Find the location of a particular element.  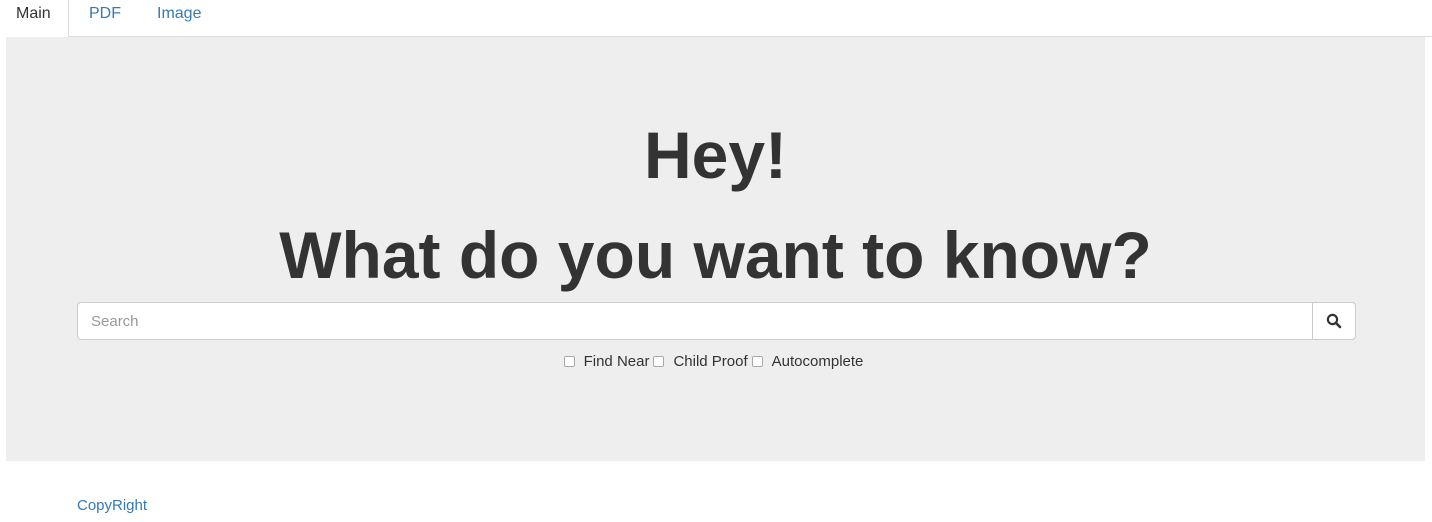

search-options: Find Near Child Proof Autocomplete is located at coordinates (715, 361).